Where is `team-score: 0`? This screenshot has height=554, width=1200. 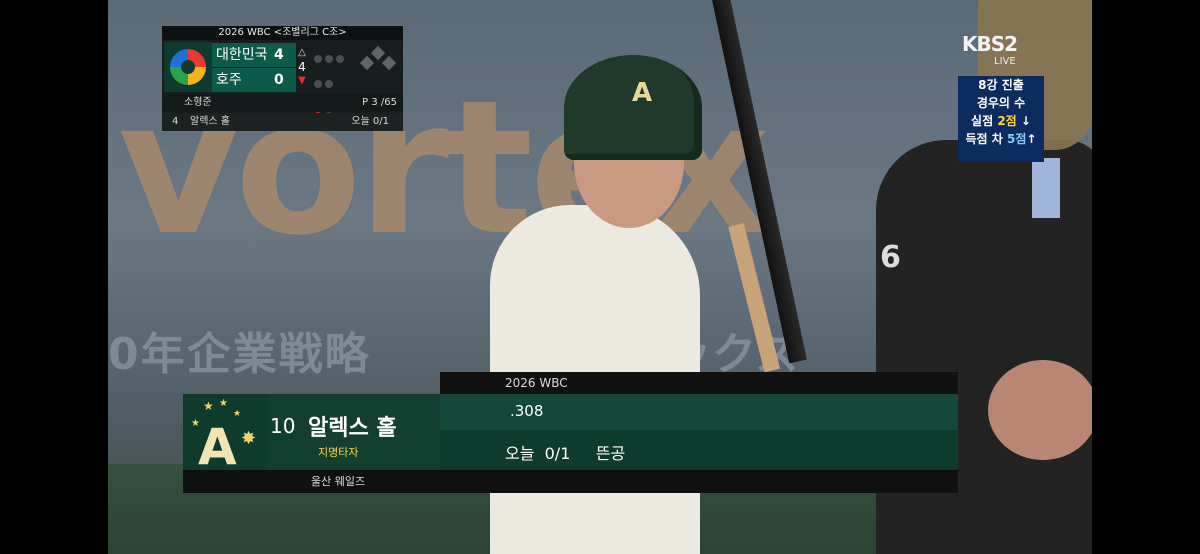 team-score: 0 is located at coordinates (279, 80).